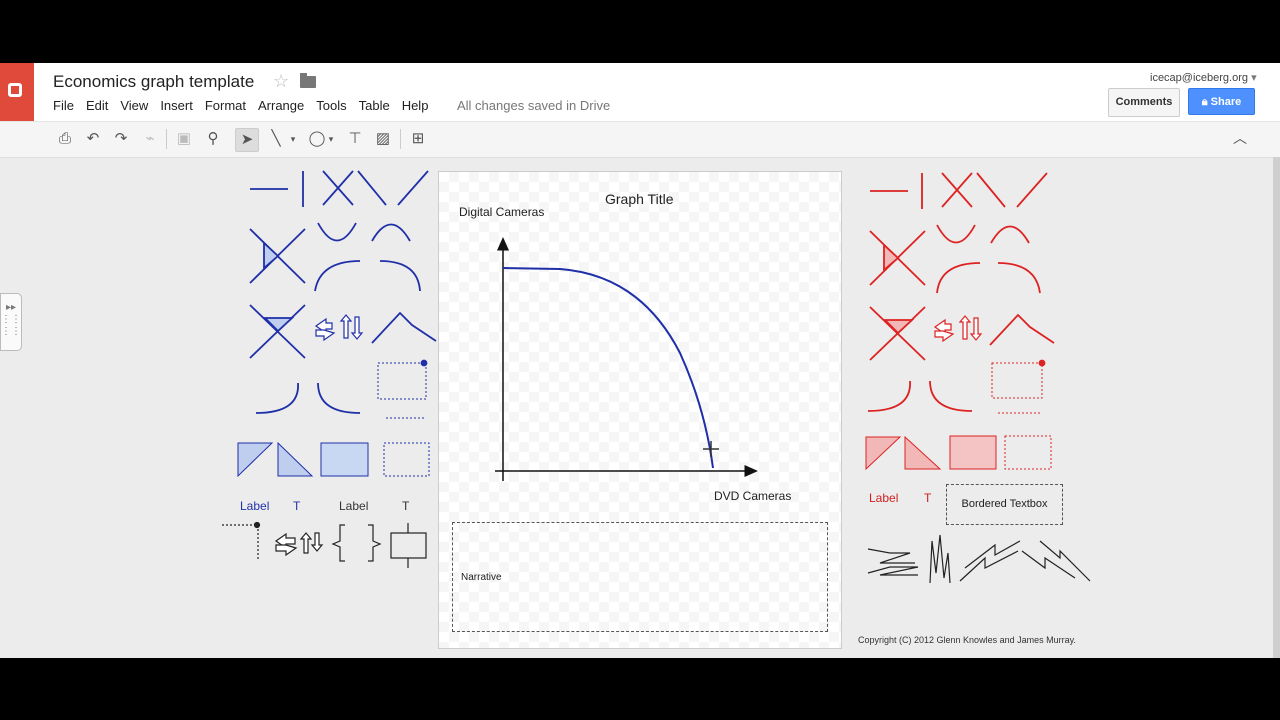 Image resolution: width=1280 pixels, height=720 pixels. Describe the element at coordinates (711, 449) in the screenshot. I see `move-cursor-icon` at that location.